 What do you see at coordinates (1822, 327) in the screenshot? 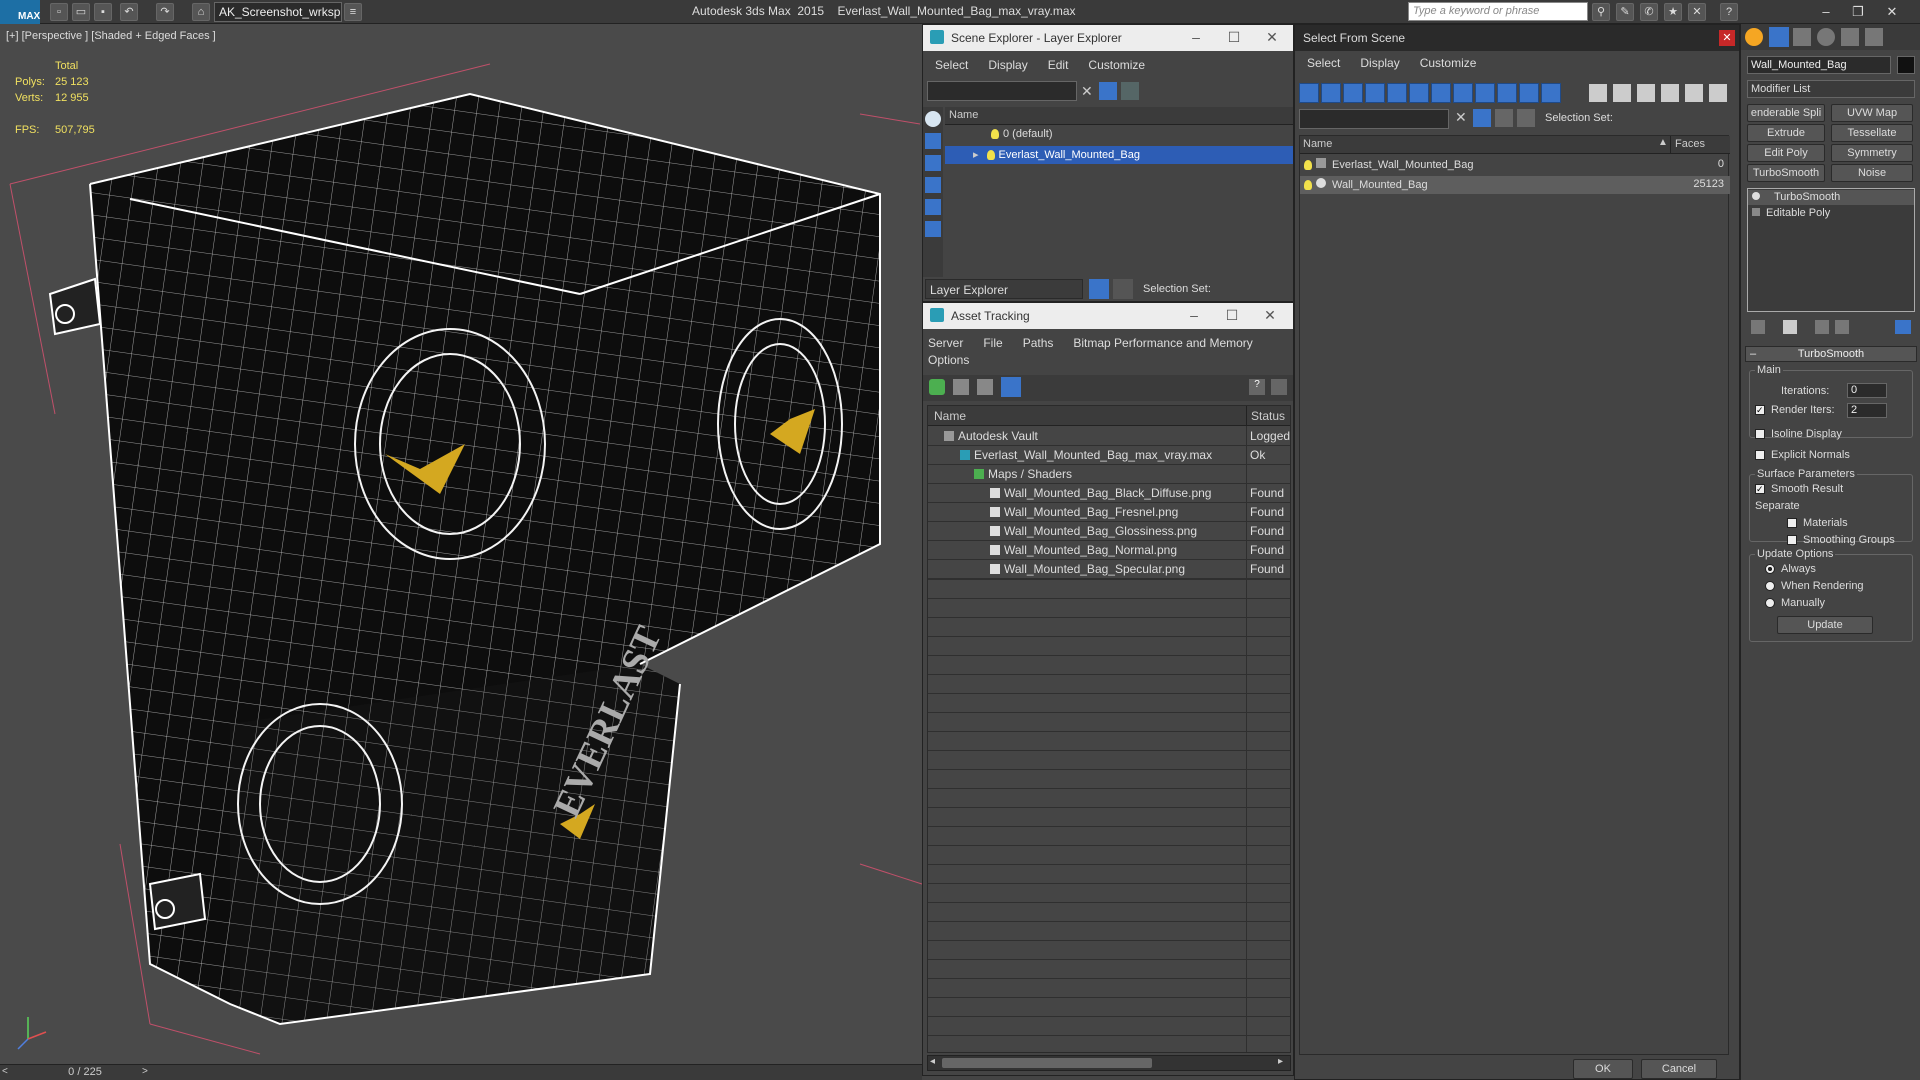
I see `make-unique-icon` at bounding box center [1822, 327].